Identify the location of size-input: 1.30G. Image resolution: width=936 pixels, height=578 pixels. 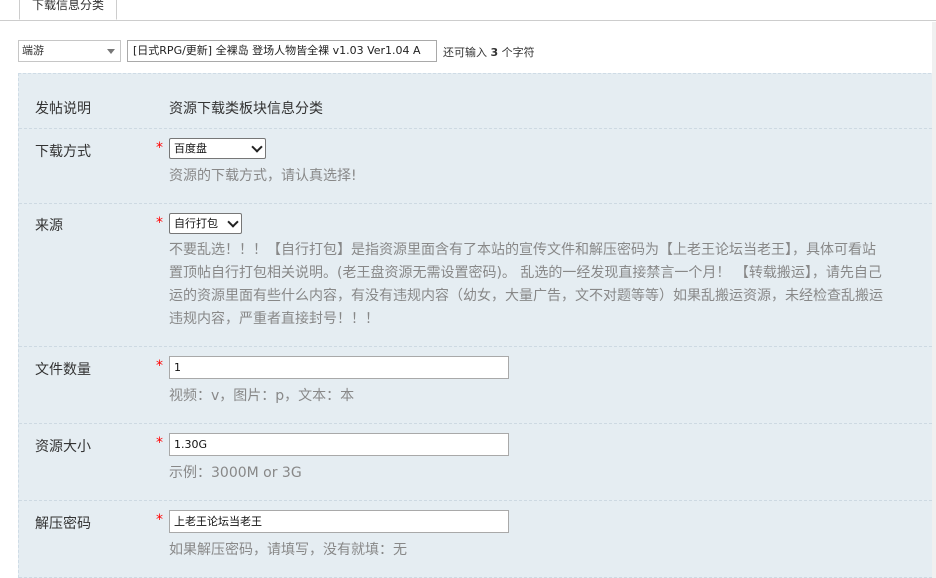
(339, 444).